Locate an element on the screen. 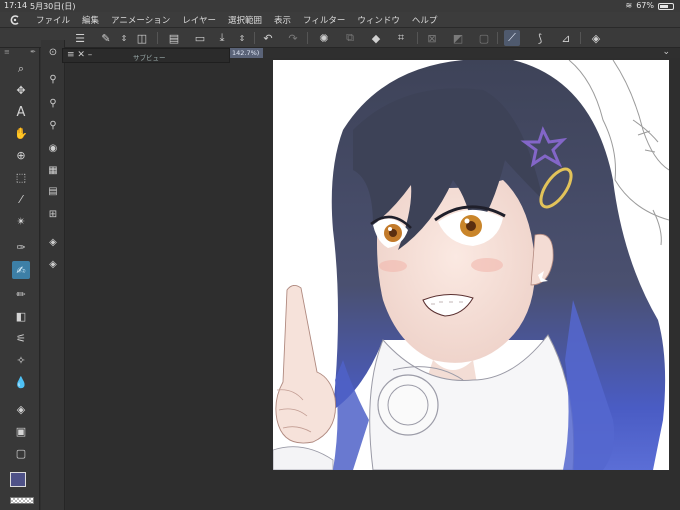 Image resolution: width=680 pixels, height=510 pixels. subview-controls: ≡ ✕ – is located at coordinates (79, 55).